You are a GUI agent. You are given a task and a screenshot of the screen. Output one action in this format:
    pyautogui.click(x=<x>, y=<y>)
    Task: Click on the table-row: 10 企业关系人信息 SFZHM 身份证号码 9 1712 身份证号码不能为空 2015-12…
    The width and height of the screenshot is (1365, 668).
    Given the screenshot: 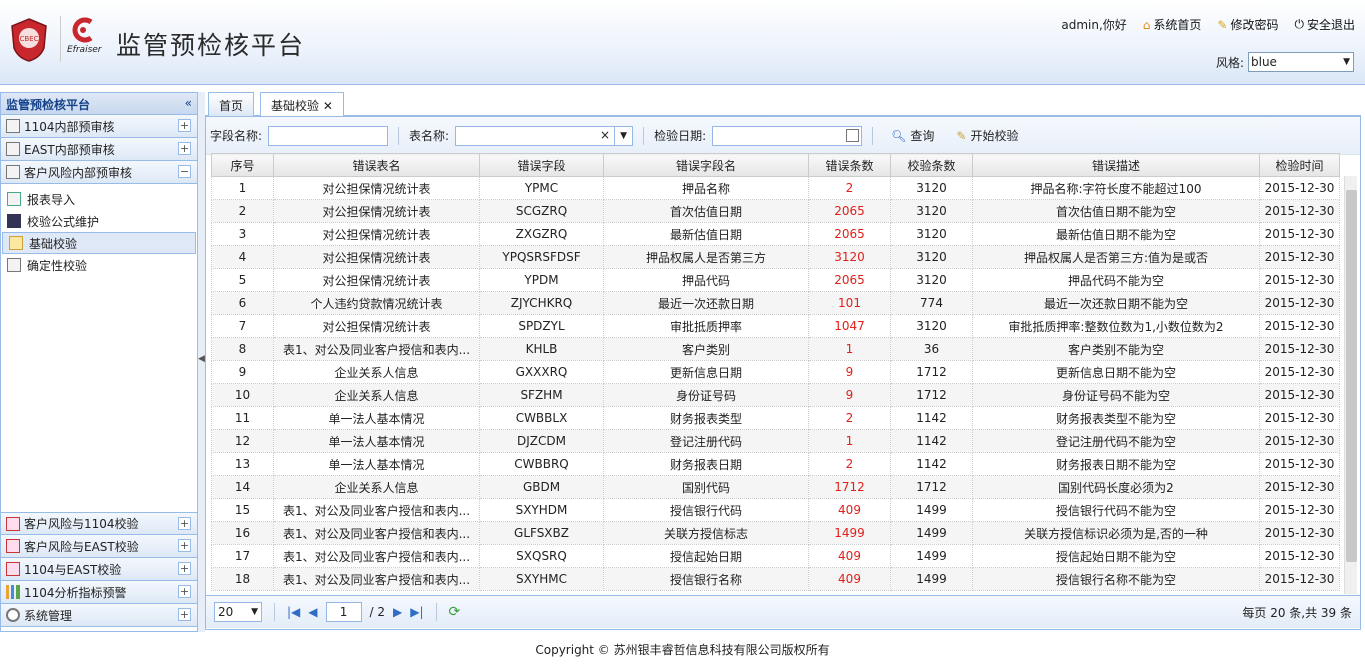 What is the action you would take?
    pyautogui.click(x=775, y=395)
    